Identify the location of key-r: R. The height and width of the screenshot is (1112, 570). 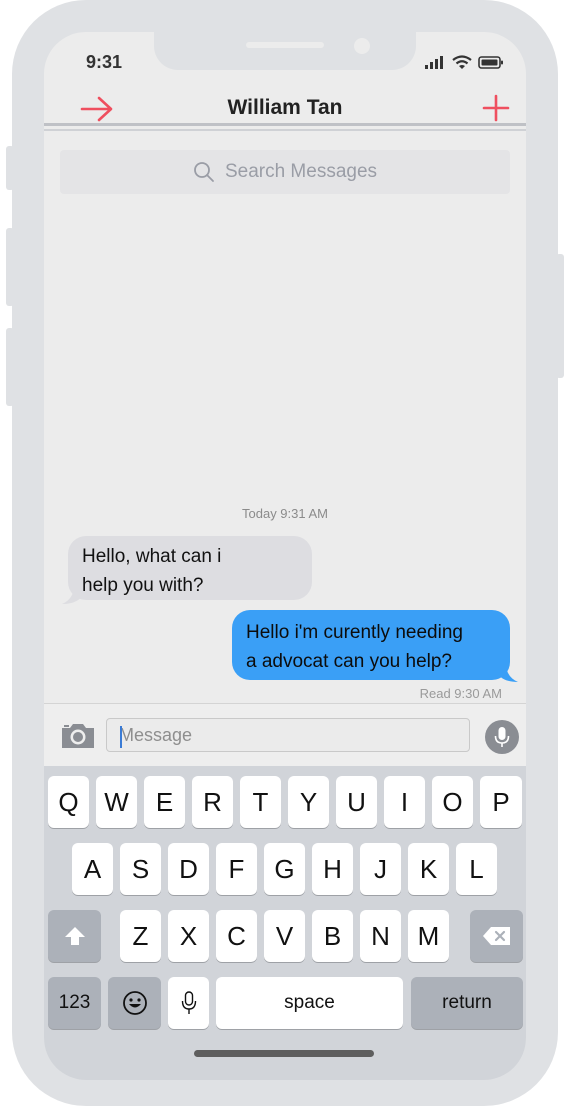
(212, 802).